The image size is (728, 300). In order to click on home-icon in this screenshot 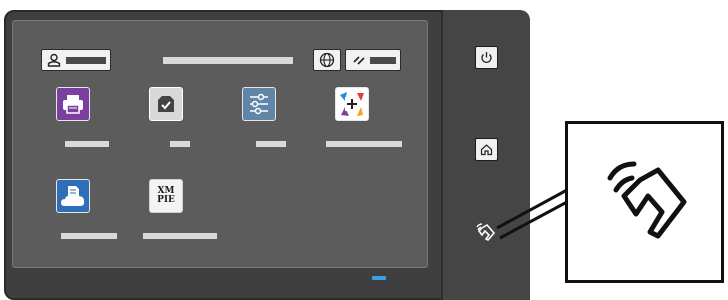, I will do `click(486, 150)`.